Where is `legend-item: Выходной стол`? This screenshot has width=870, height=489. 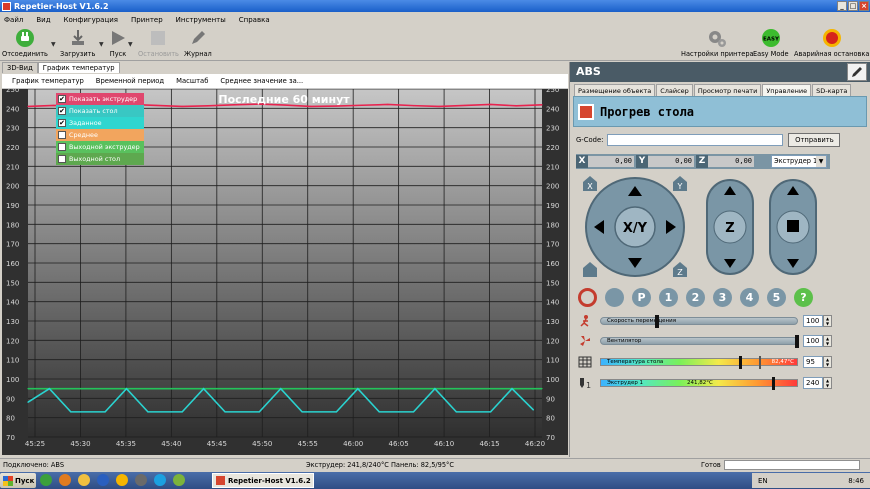 legend-item: Выходной стол is located at coordinates (100, 159).